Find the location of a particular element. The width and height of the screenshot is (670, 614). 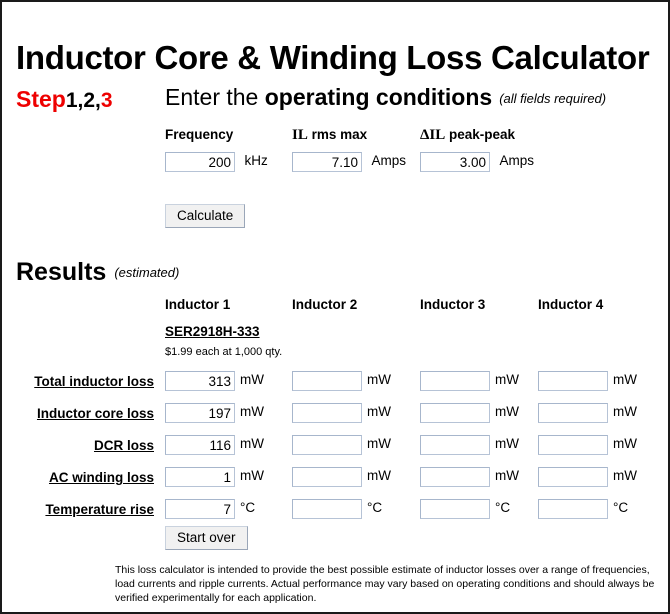

condition-text-frequency: Frequency is located at coordinates (199, 134).